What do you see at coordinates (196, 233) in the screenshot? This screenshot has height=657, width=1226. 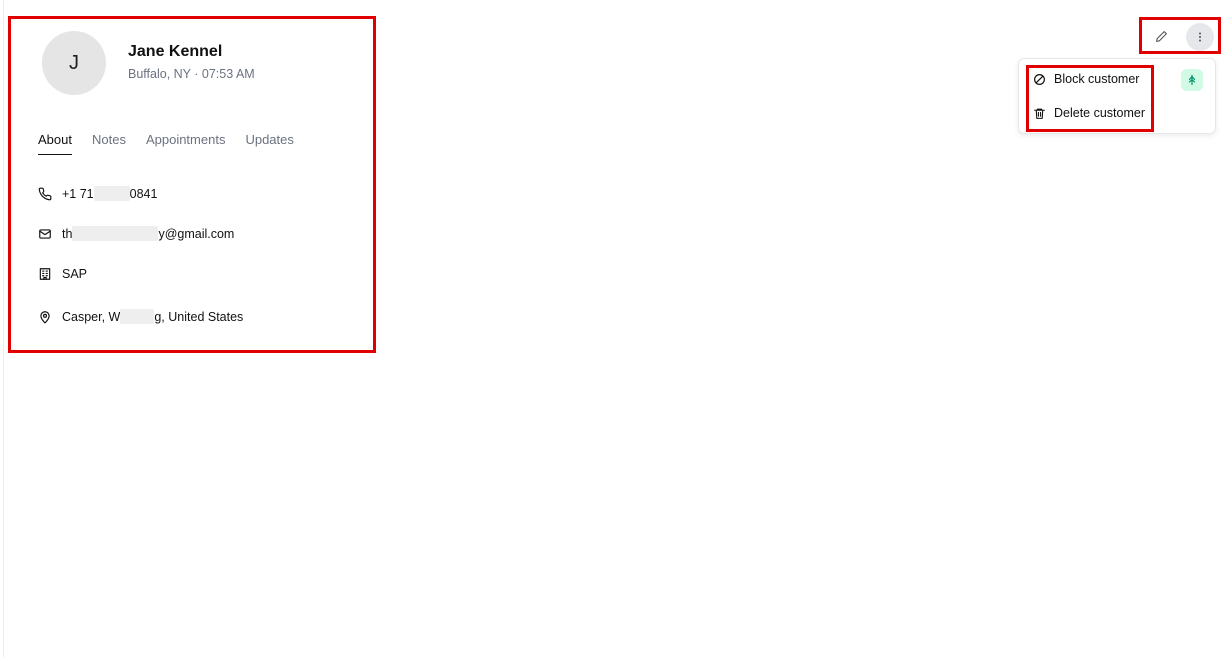 I see `email-value-end: y@gmail.com` at bounding box center [196, 233].